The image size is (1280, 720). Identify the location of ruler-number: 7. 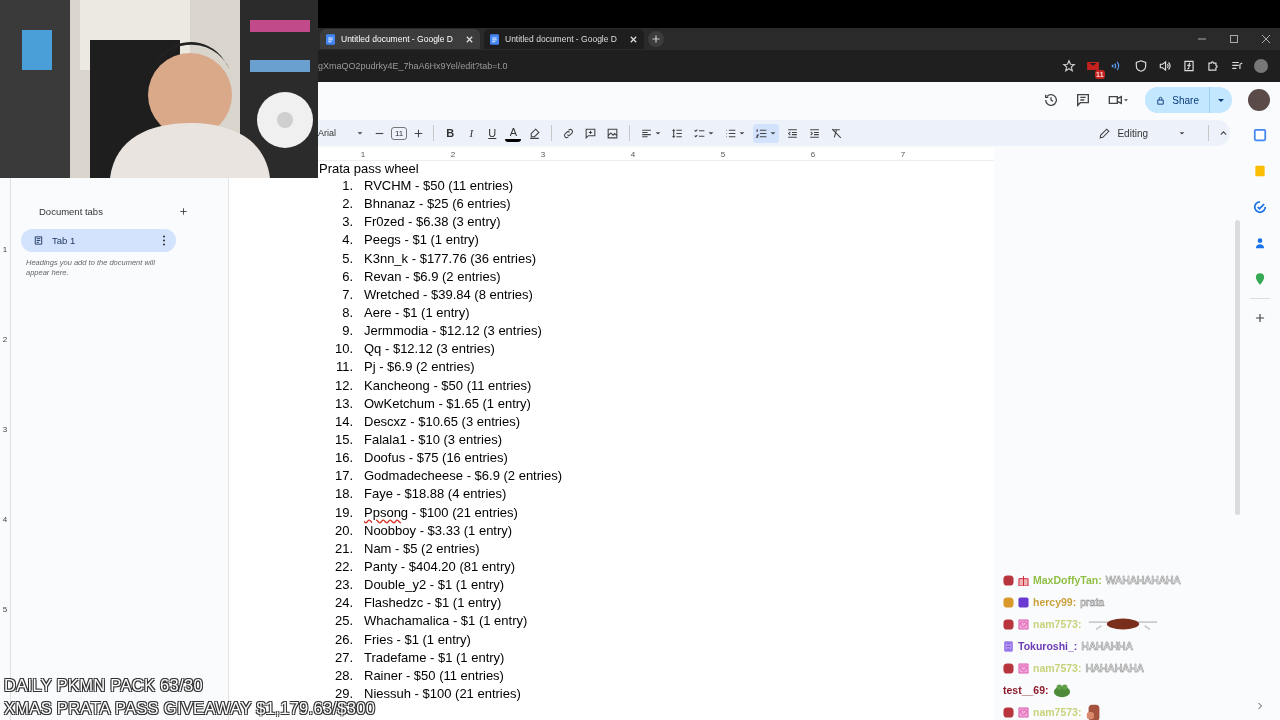
(903, 154).